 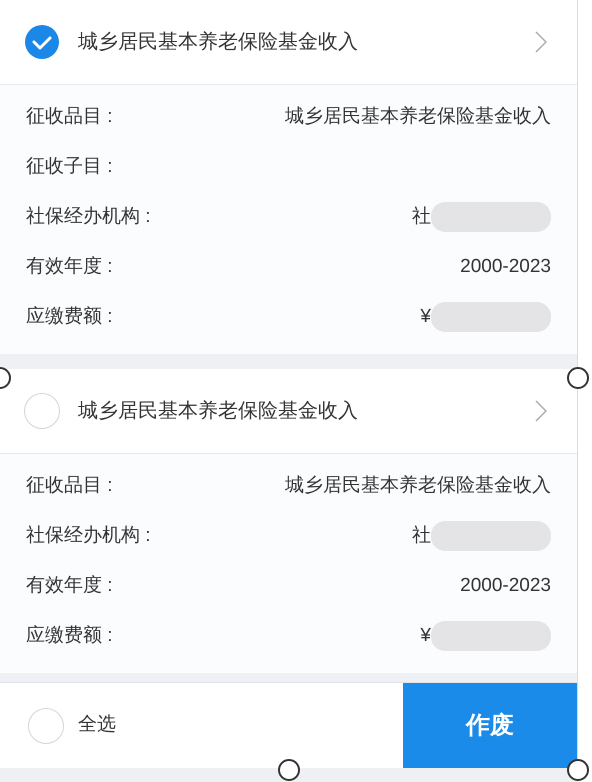 I want to click on select-all-label: 全选, so click(x=97, y=725).